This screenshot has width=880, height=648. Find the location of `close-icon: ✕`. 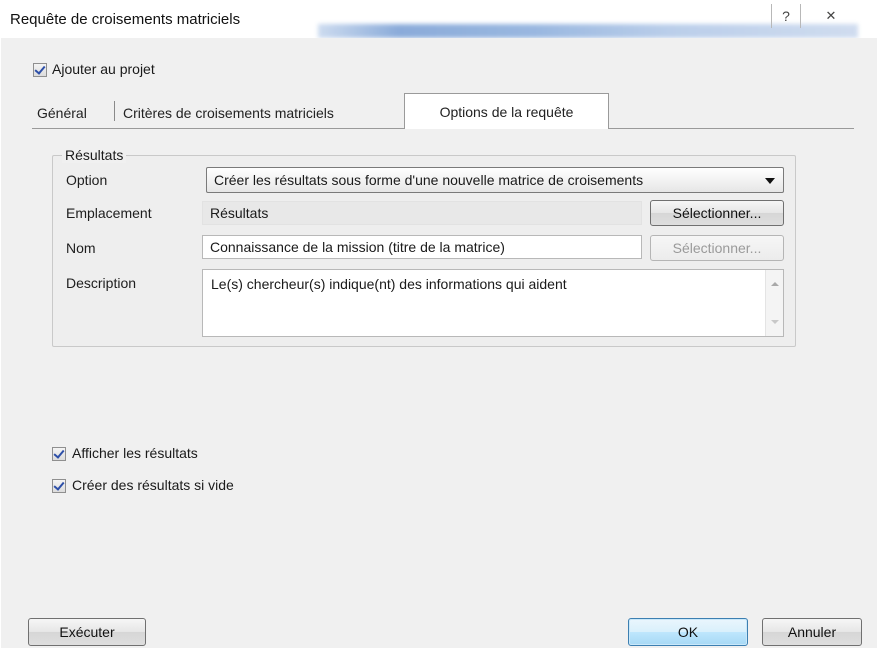

close-icon: ✕ is located at coordinates (831, 15).